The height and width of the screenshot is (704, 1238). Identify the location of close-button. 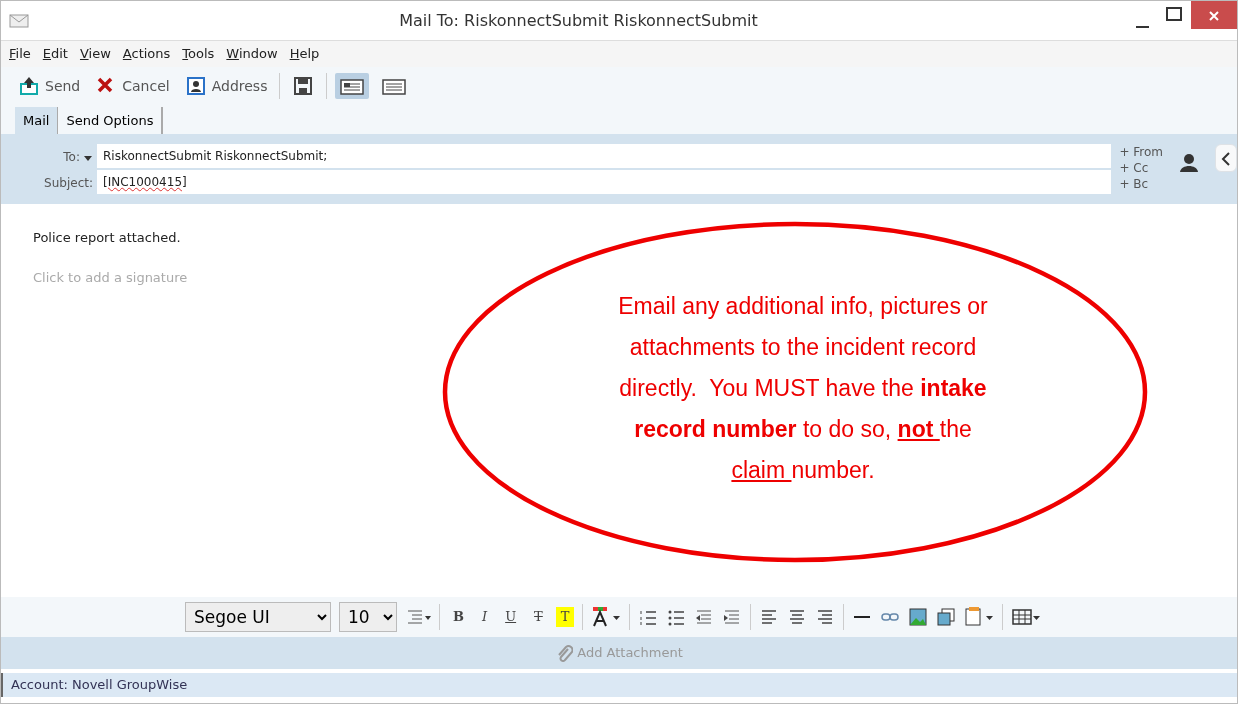
(1214, 15).